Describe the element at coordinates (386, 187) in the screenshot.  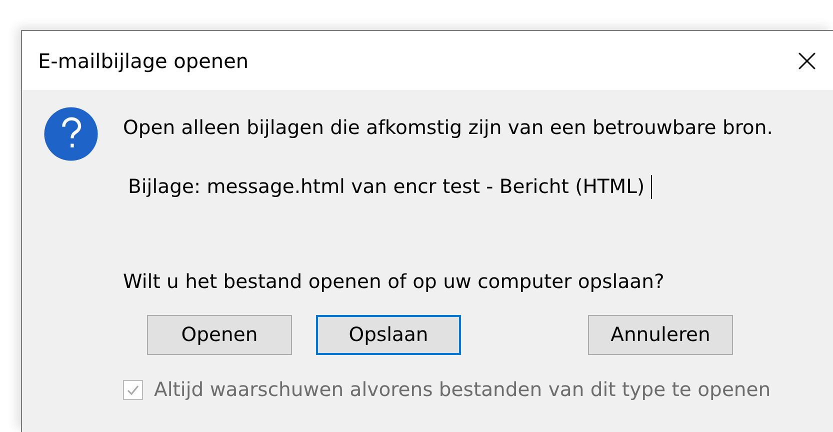
I see `attachment-text: Bijlage: message.html van encr test - Bericht (HTML)` at that location.